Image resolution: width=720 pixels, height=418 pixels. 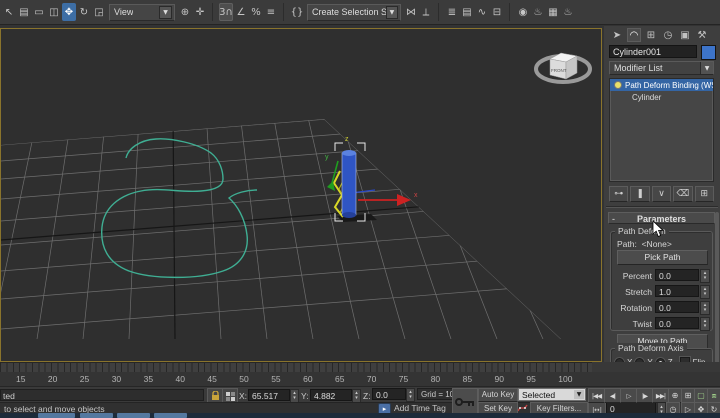 What do you see at coordinates (331, 395) in the screenshot?
I see `y-coord-field: 4.882` at bounding box center [331, 395].